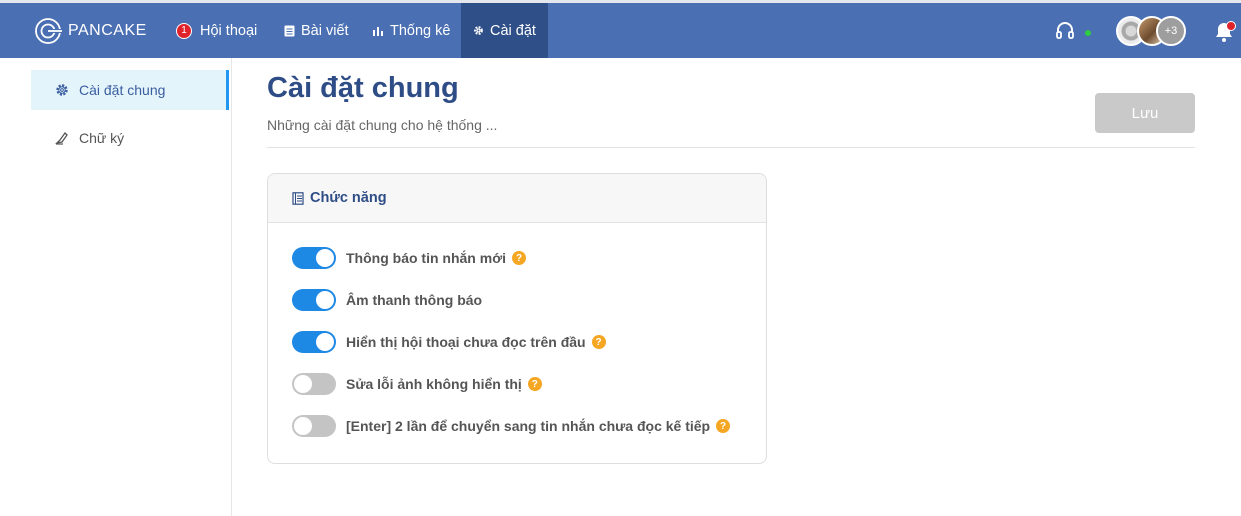 The width and height of the screenshot is (1241, 516). What do you see at coordinates (62, 138) in the screenshot?
I see `signature-pen-icon` at bounding box center [62, 138].